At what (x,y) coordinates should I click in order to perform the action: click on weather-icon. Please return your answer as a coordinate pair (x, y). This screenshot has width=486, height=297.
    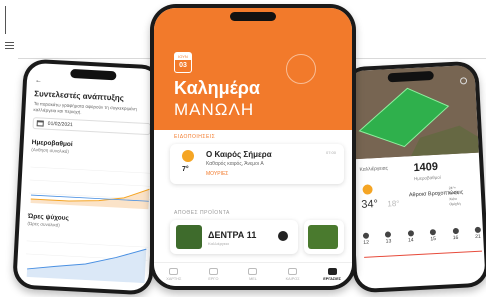
    Looking at the image, I should click on (293, 271).